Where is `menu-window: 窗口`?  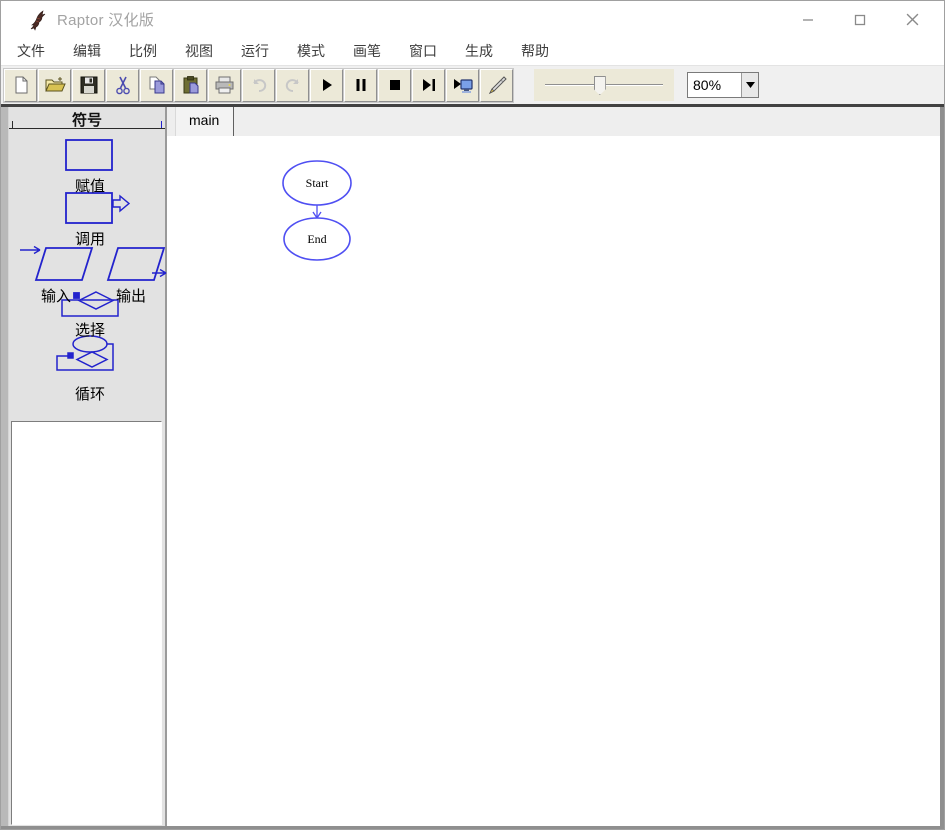 menu-window: 窗口 is located at coordinates (423, 52).